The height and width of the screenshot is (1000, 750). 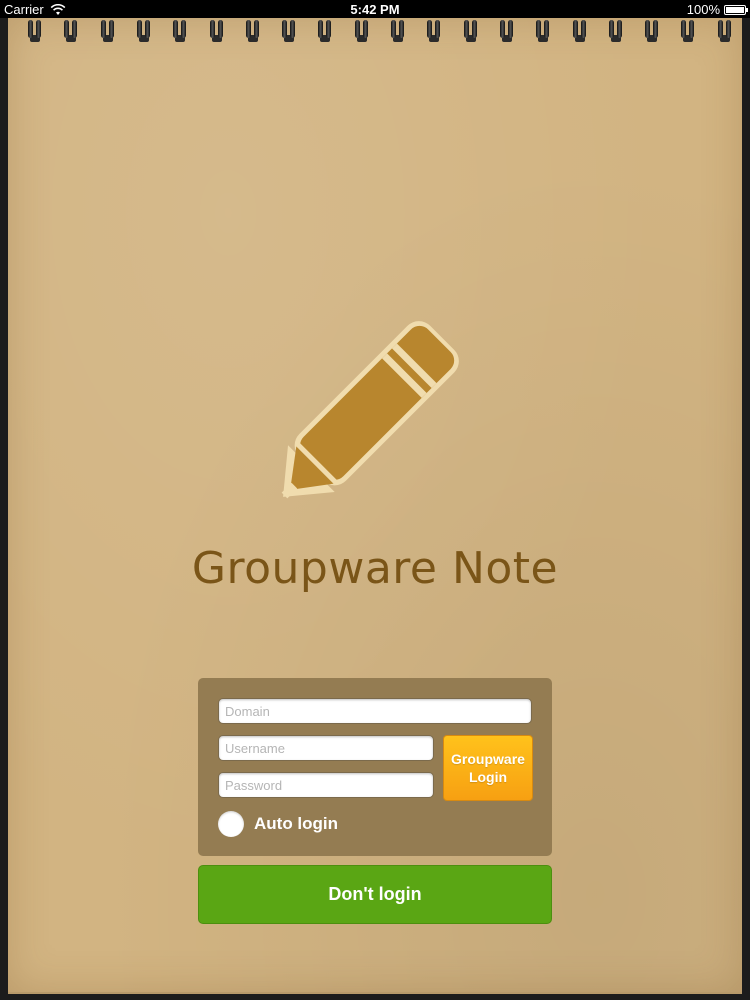 I want to click on battery-icon, so click(x=736, y=9).